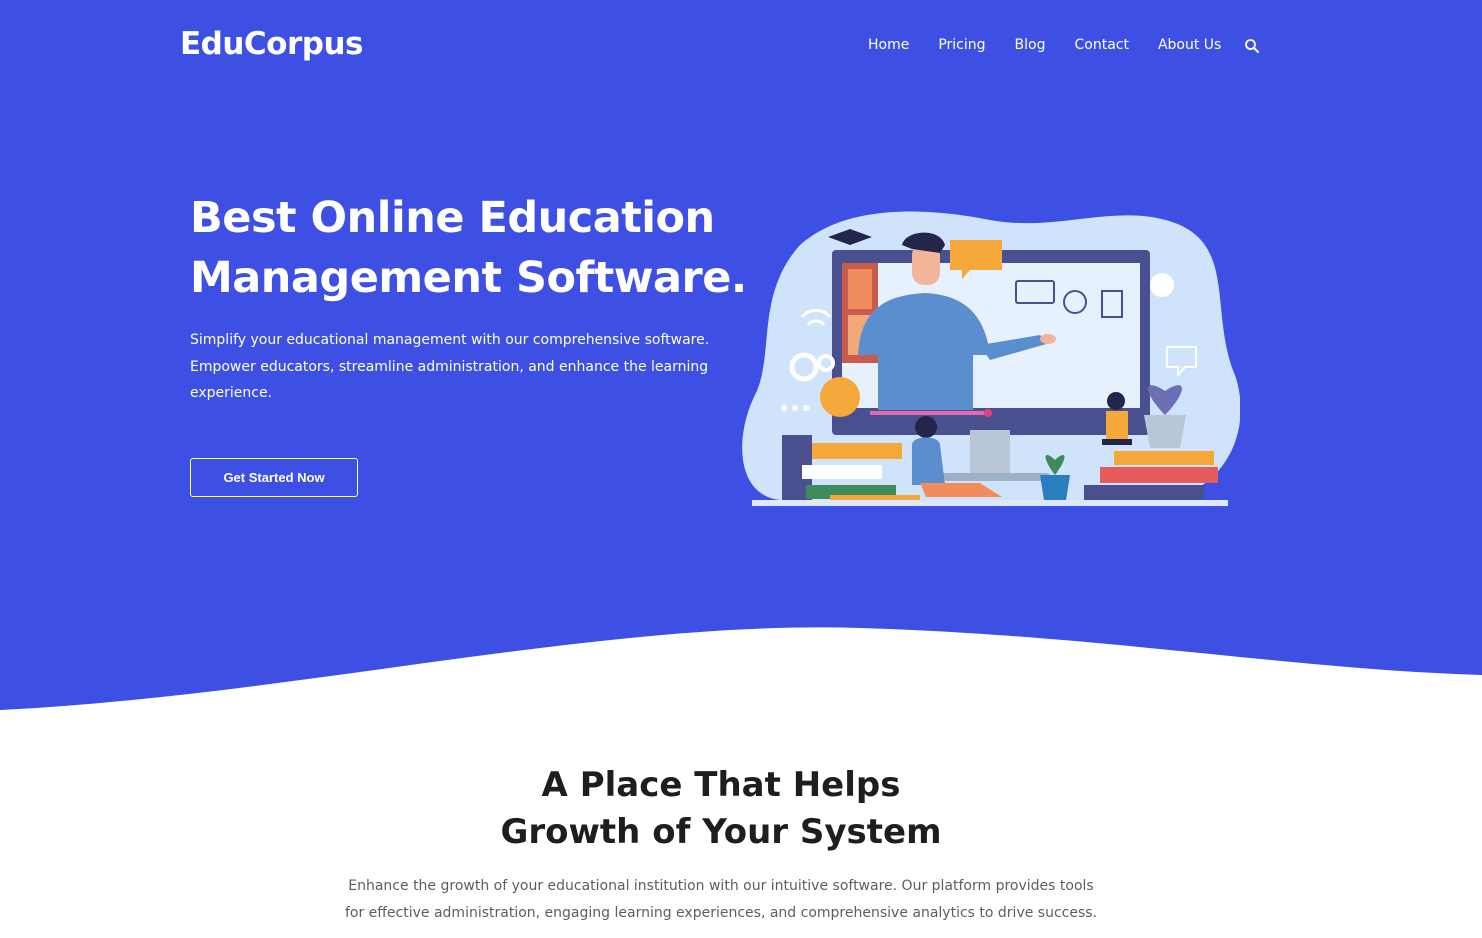 The height and width of the screenshot is (938, 1482). What do you see at coordinates (721, 809) in the screenshot?
I see `section-title: A Place That Helps Growth of Your System` at bounding box center [721, 809].